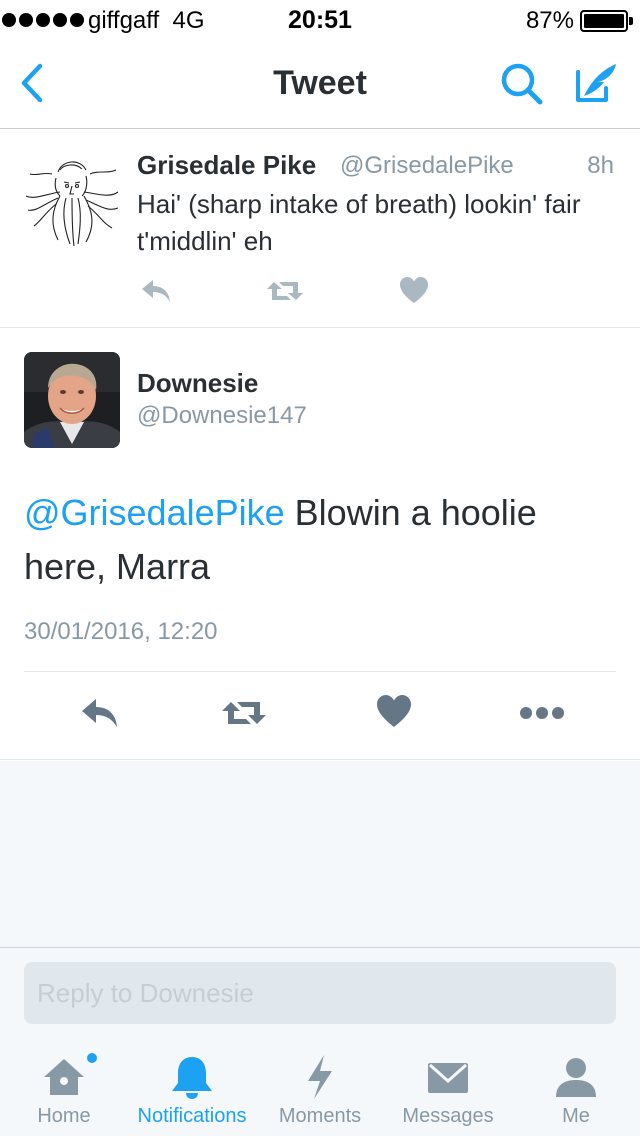 The width and height of the screenshot is (640, 1136). Describe the element at coordinates (320, 20) in the screenshot. I see `status-bar: giffgaff 4G 20:51 87%` at that location.